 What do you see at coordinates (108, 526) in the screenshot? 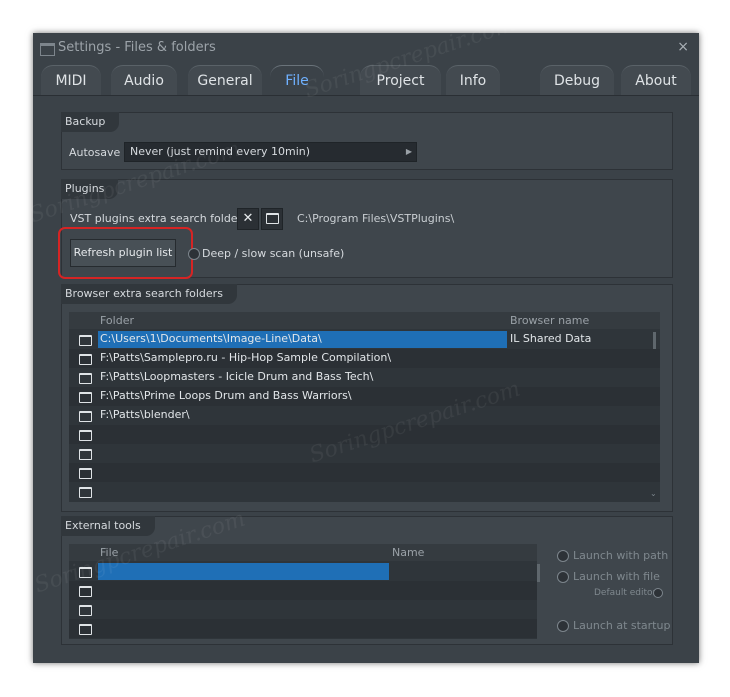
I see `external-tools-title: External tools` at bounding box center [108, 526].